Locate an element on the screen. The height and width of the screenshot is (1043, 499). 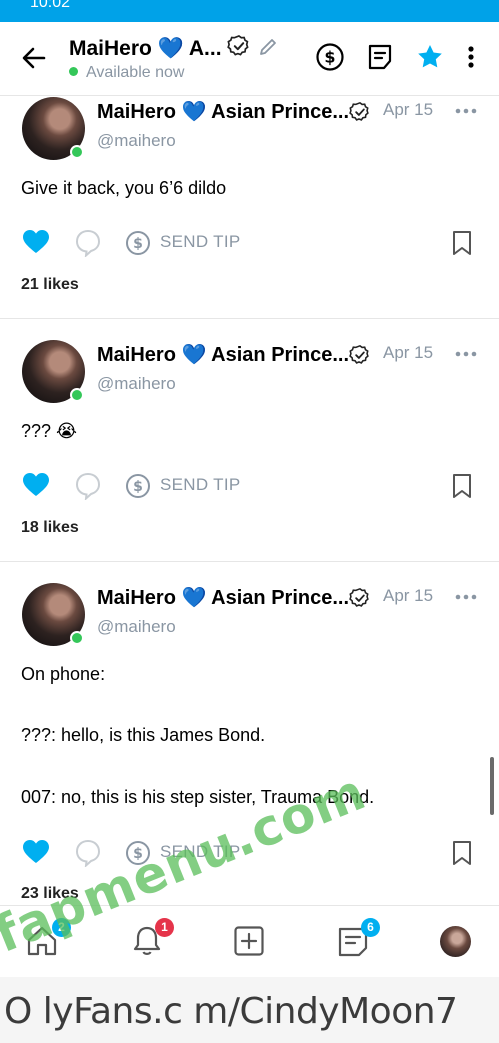
url-overlay: O lyFans.c m/CindyMoon7 is located at coordinates (249, 1010).